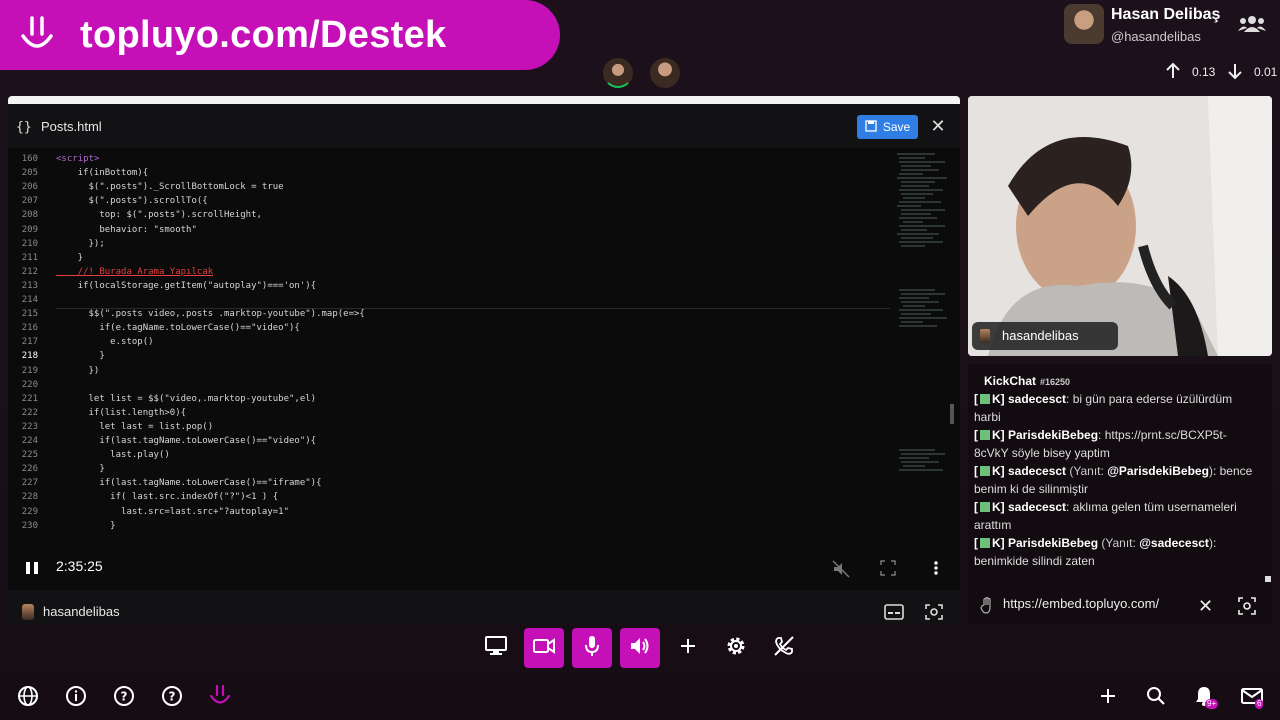 This screenshot has width=1280, height=720. I want to click on help-icon: ?, so click(124, 696).